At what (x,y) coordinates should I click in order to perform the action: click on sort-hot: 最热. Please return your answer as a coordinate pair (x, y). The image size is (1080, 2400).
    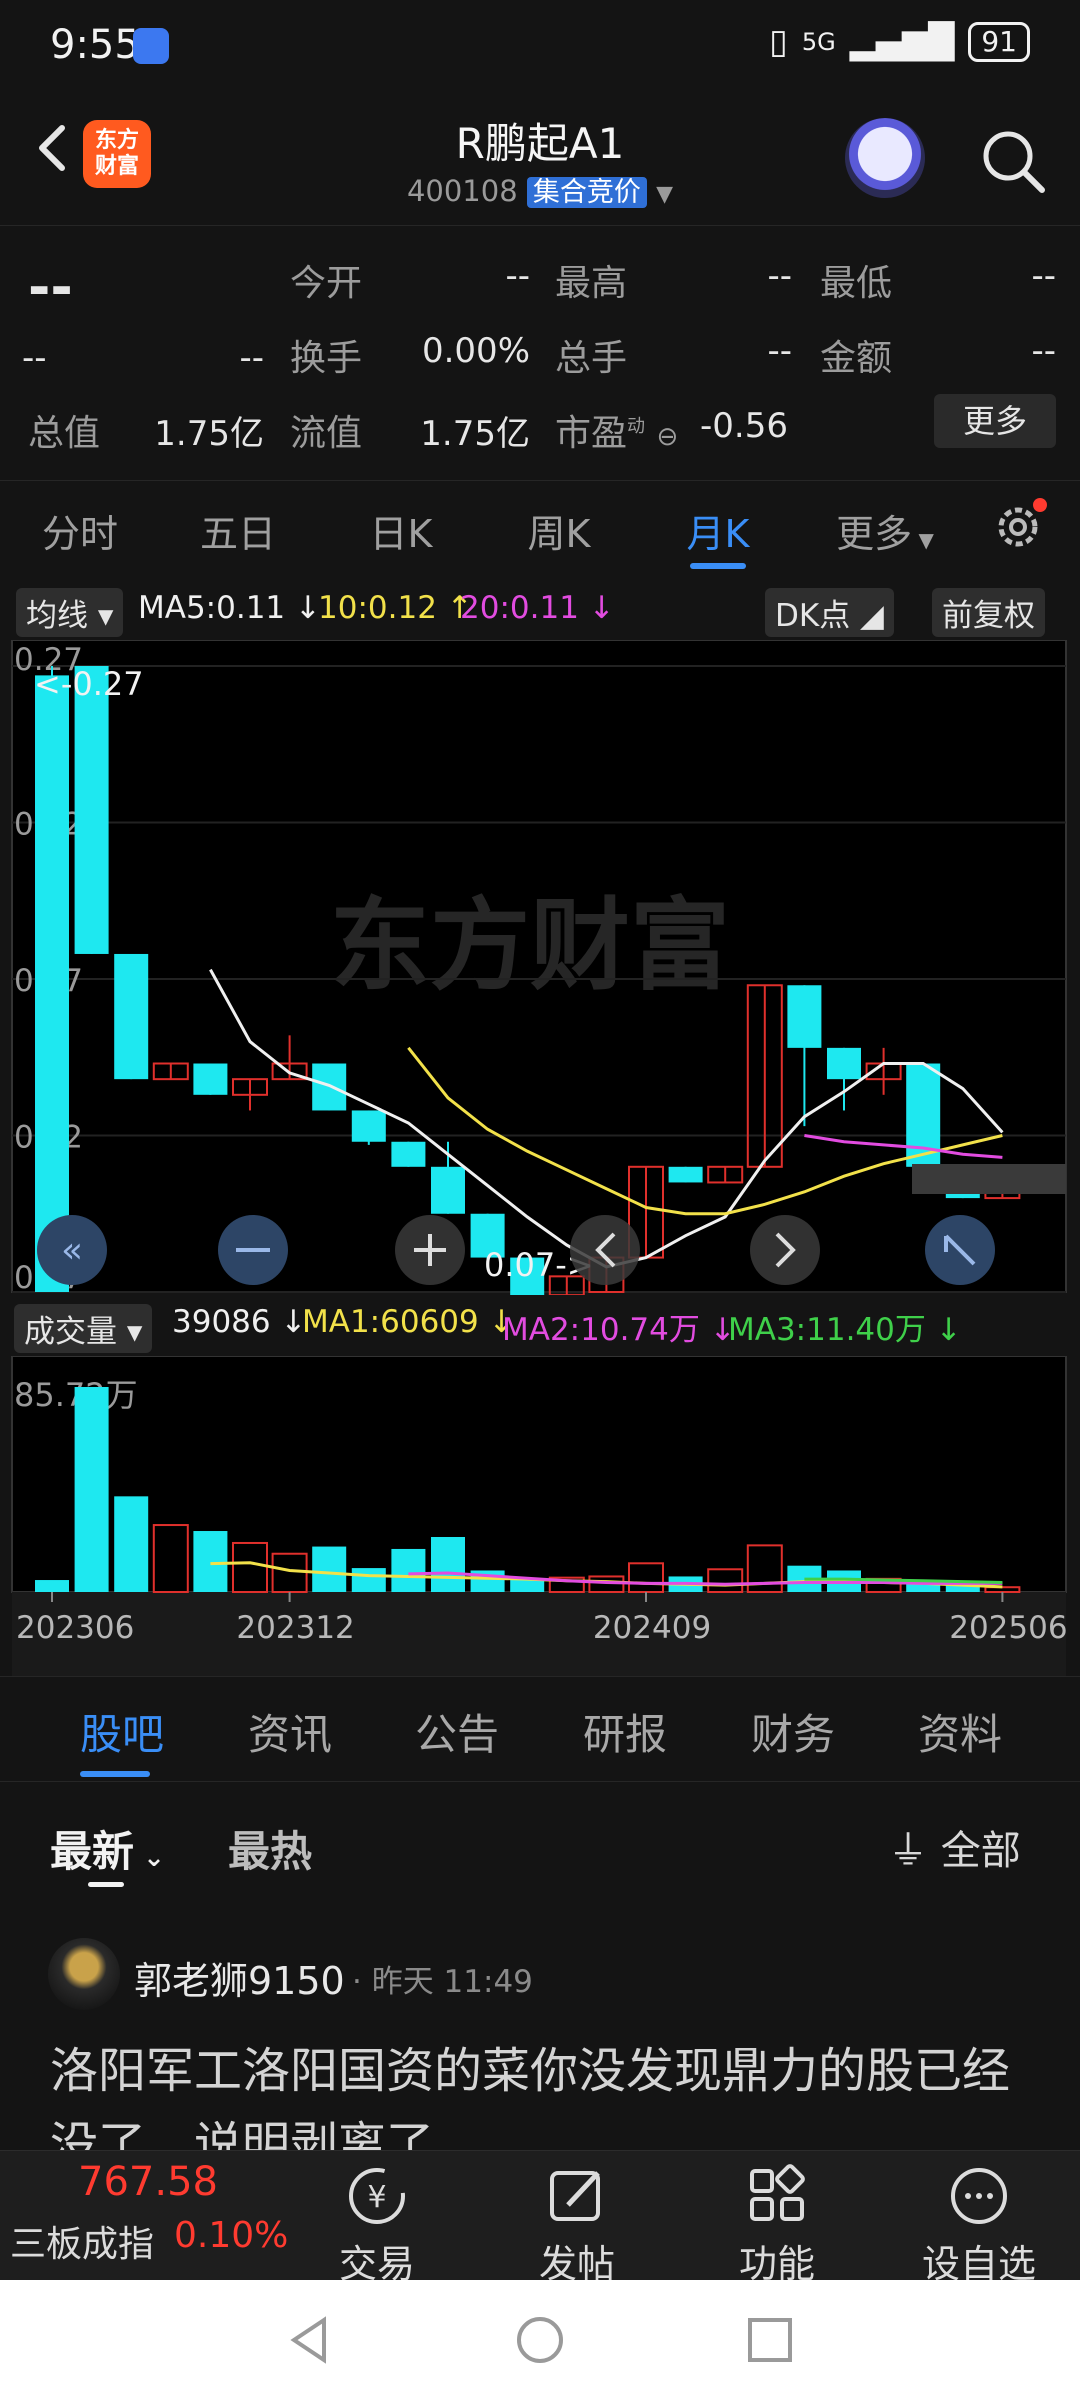
    Looking at the image, I should click on (270, 1848).